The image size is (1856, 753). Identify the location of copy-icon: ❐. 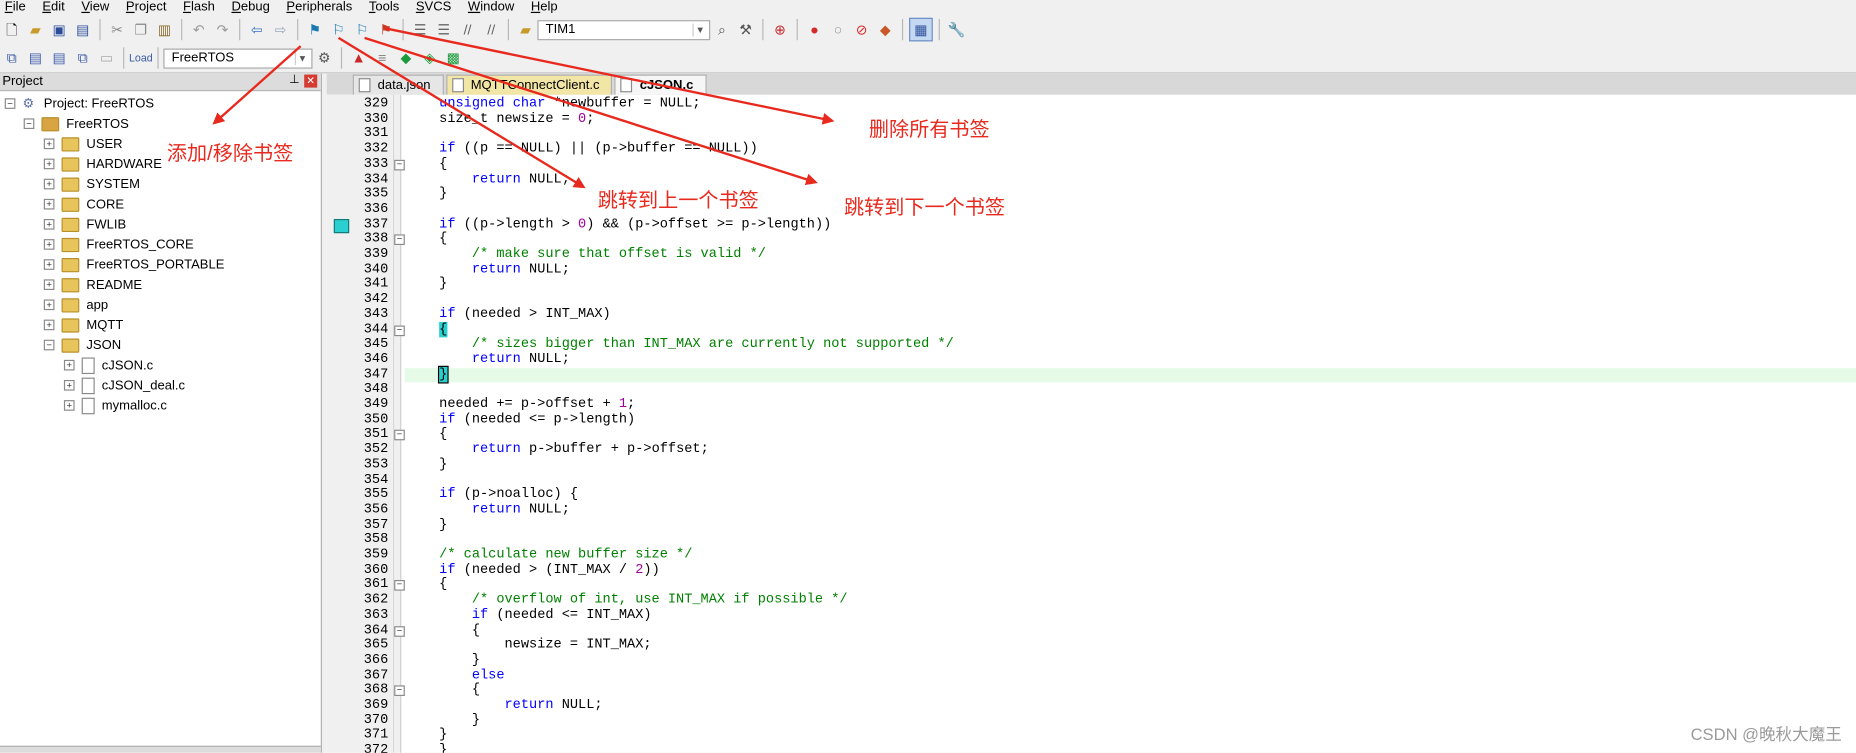
(140, 29).